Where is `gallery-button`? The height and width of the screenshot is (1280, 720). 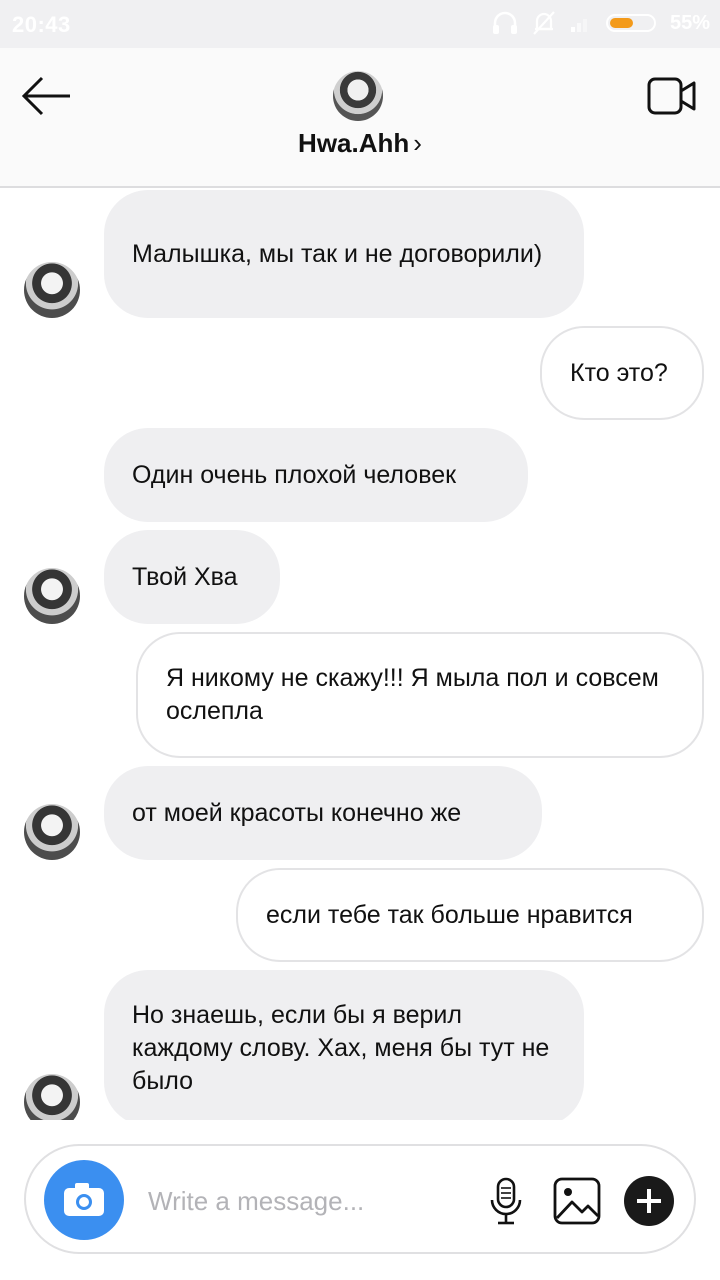 gallery-button is located at coordinates (577, 1201).